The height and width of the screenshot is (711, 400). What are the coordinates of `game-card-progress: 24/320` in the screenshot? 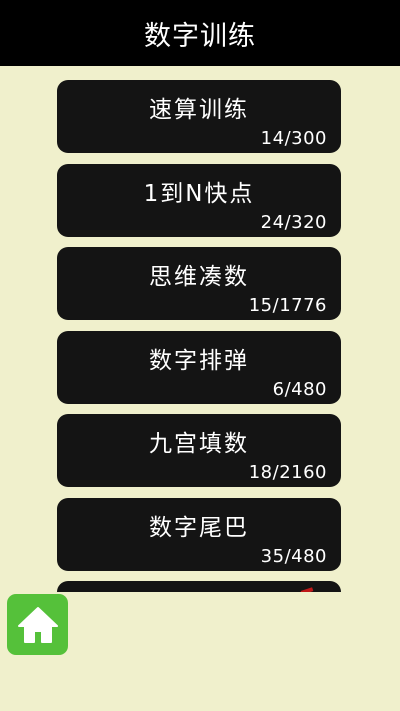 It's located at (293, 222).